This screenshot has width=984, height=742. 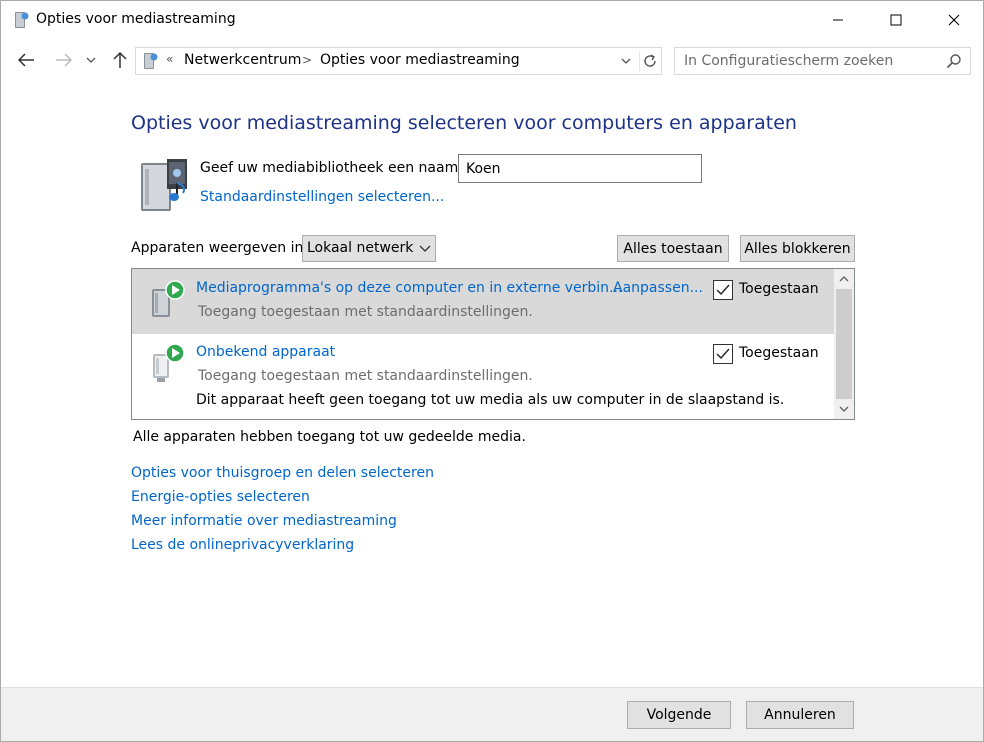 What do you see at coordinates (220, 248) in the screenshot?
I see `show-devices-label: Apparaten weergeven in:` at bounding box center [220, 248].